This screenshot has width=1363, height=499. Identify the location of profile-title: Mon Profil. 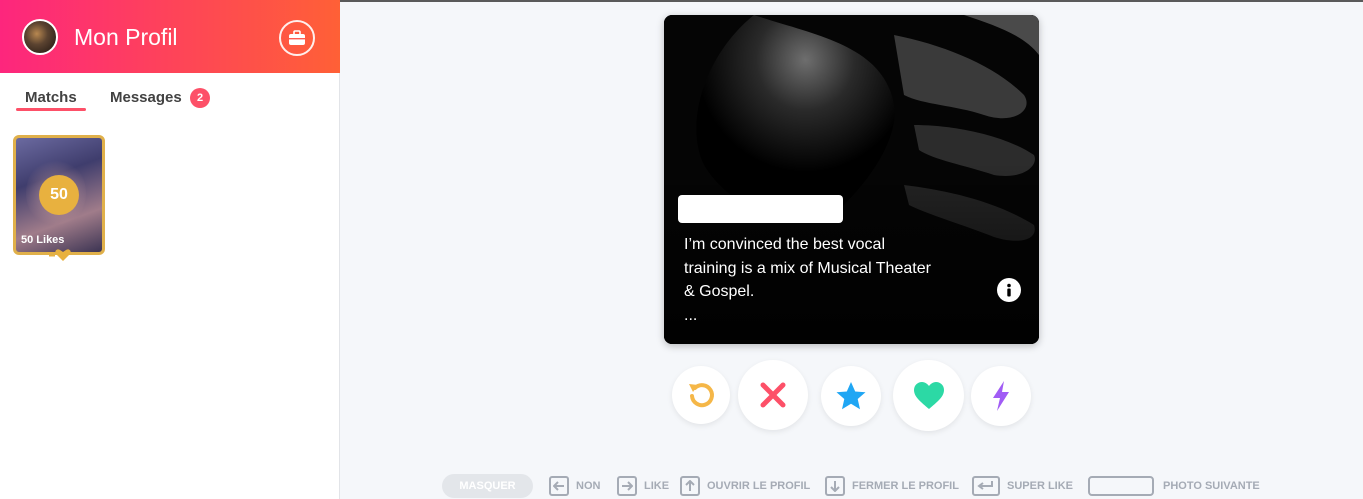
(126, 37).